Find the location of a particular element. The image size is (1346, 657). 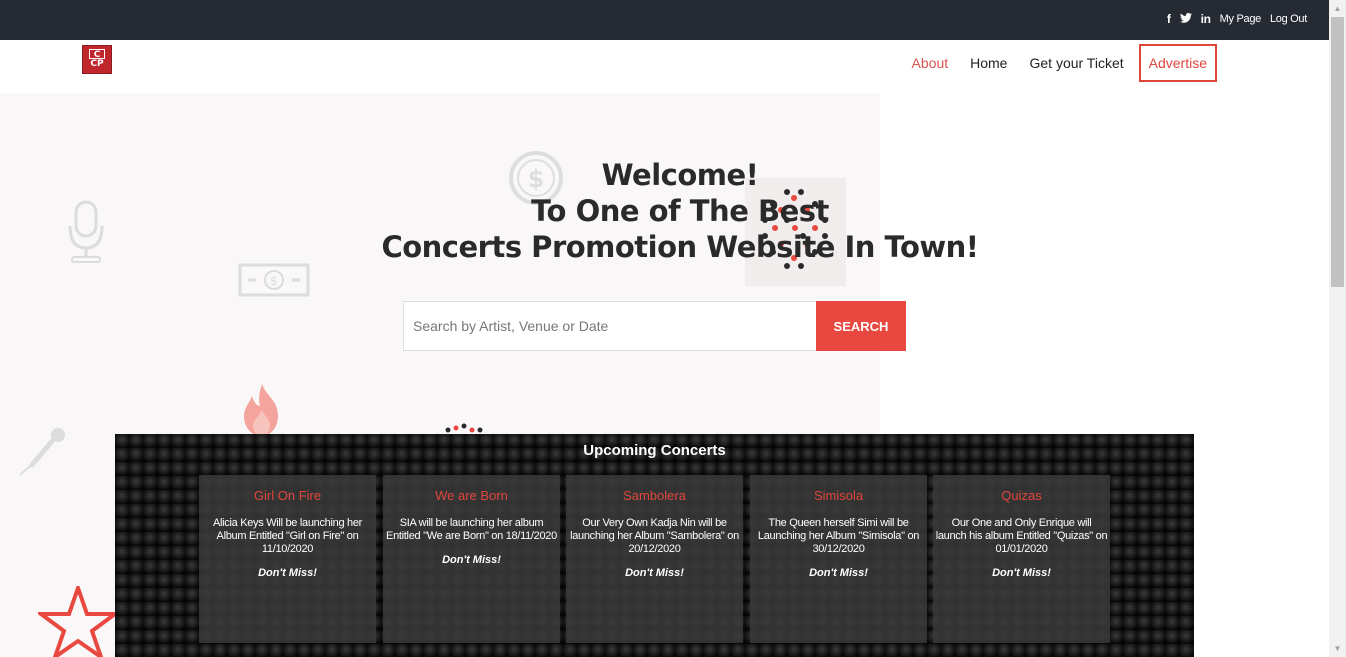

logo-bottom-text: CP is located at coordinates (97, 64).